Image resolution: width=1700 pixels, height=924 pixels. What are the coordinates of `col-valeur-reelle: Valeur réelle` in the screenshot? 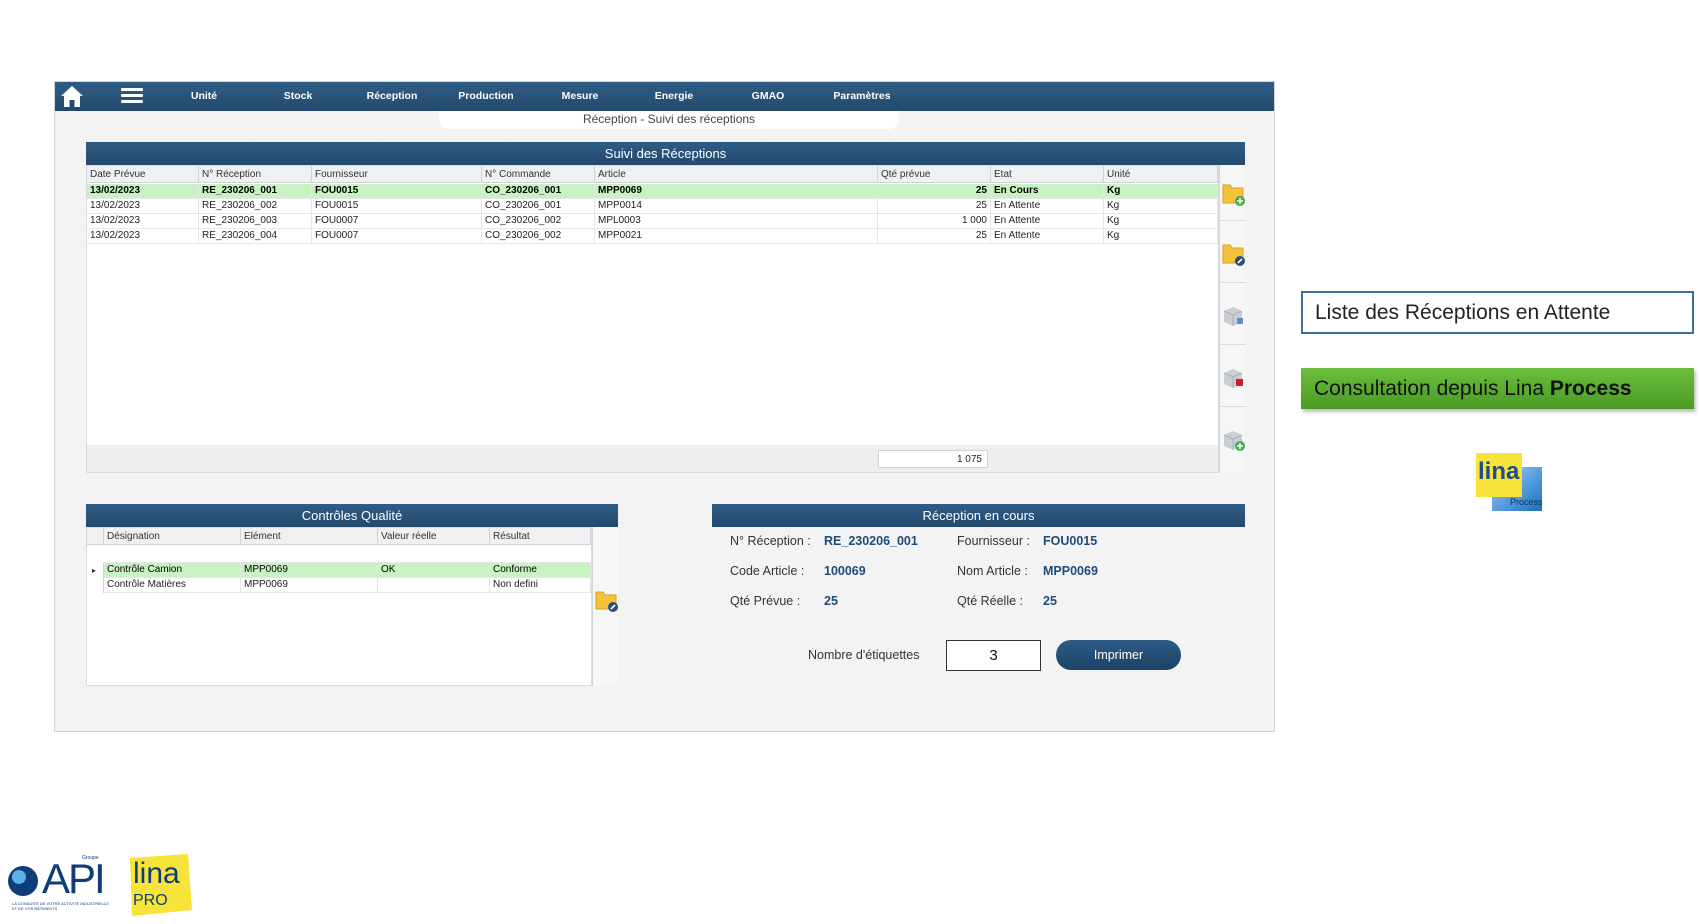 It's located at (434, 536).